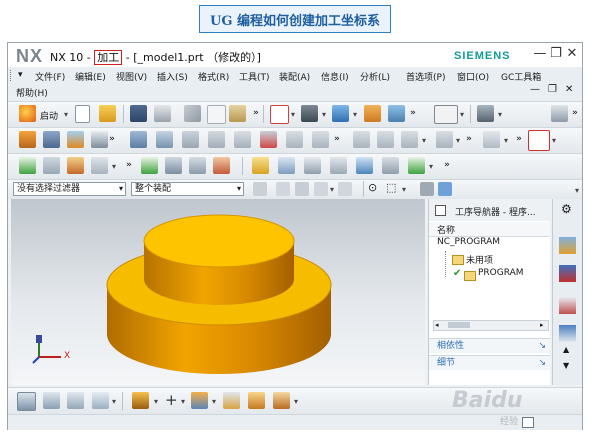  I want to click on general-select-icon, so click(260, 189).